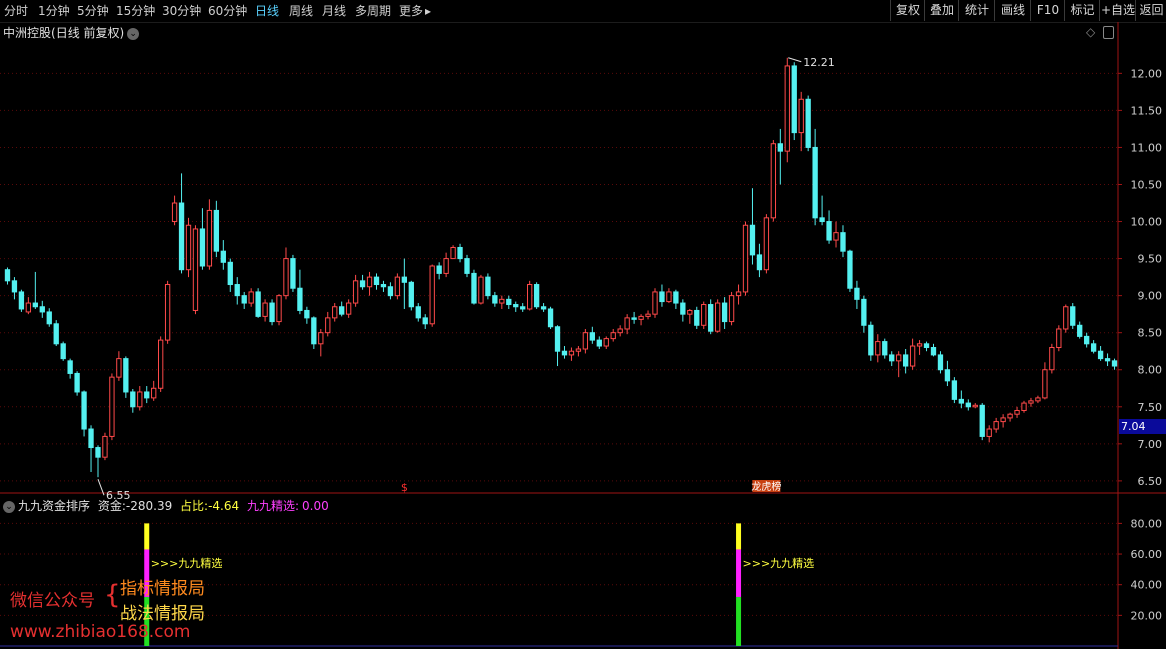 This screenshot has height=649, width=1166. Describe the element at coordinates (1147, 523) in the screenshot. I see `indicator-tick-label: 80.00` at that location.